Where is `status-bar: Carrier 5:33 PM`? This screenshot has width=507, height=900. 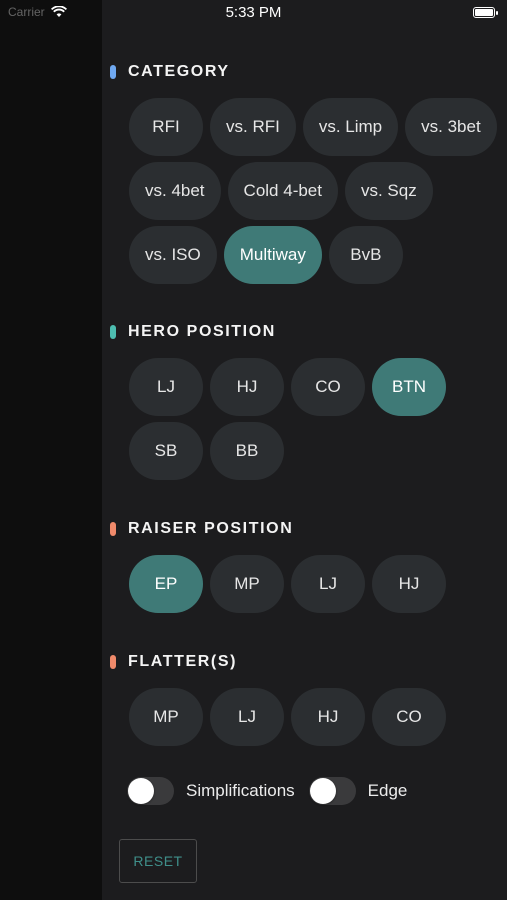 status-bar: Carrier 5:33 PM is located at coordinates (253, 14).